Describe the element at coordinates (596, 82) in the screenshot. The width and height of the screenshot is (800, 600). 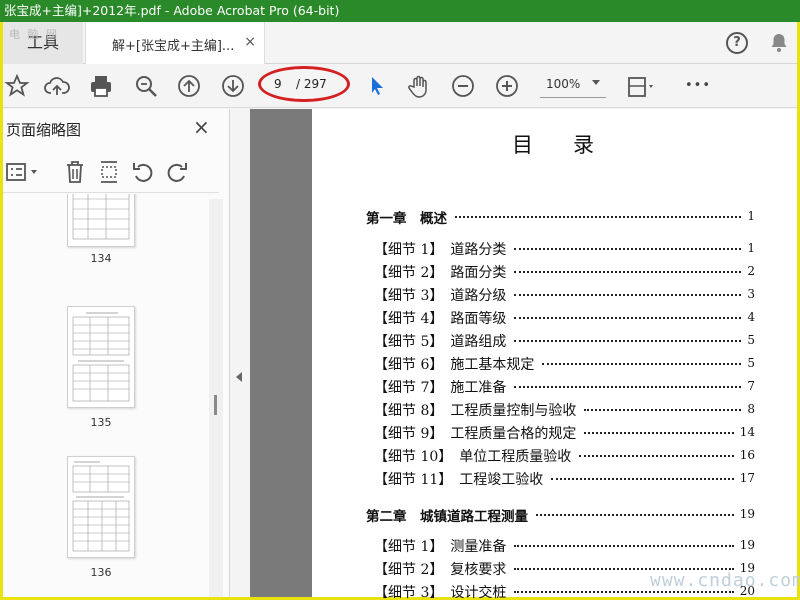
I see `chevron-down-icon` at that location.